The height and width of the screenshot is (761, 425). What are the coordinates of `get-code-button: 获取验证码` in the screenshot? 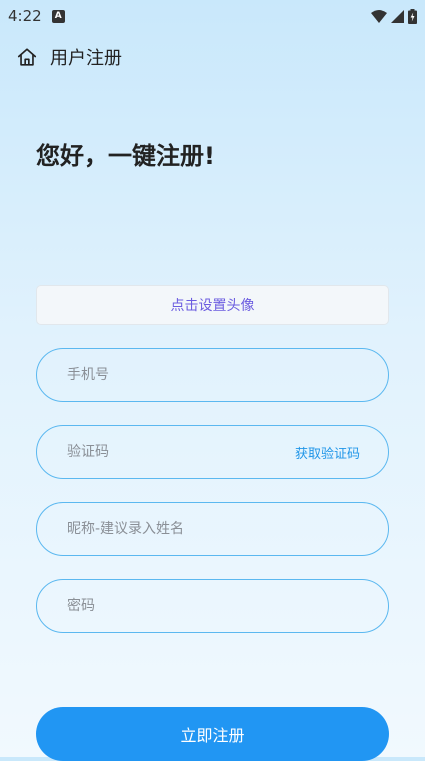 It's located at (327, 452).